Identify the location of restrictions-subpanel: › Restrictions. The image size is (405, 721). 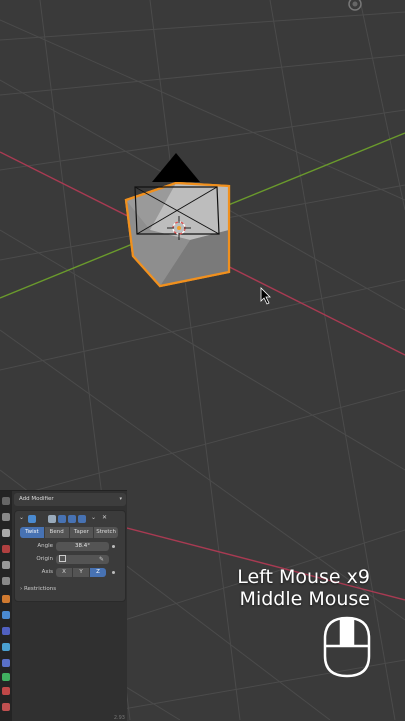
(38, 589).